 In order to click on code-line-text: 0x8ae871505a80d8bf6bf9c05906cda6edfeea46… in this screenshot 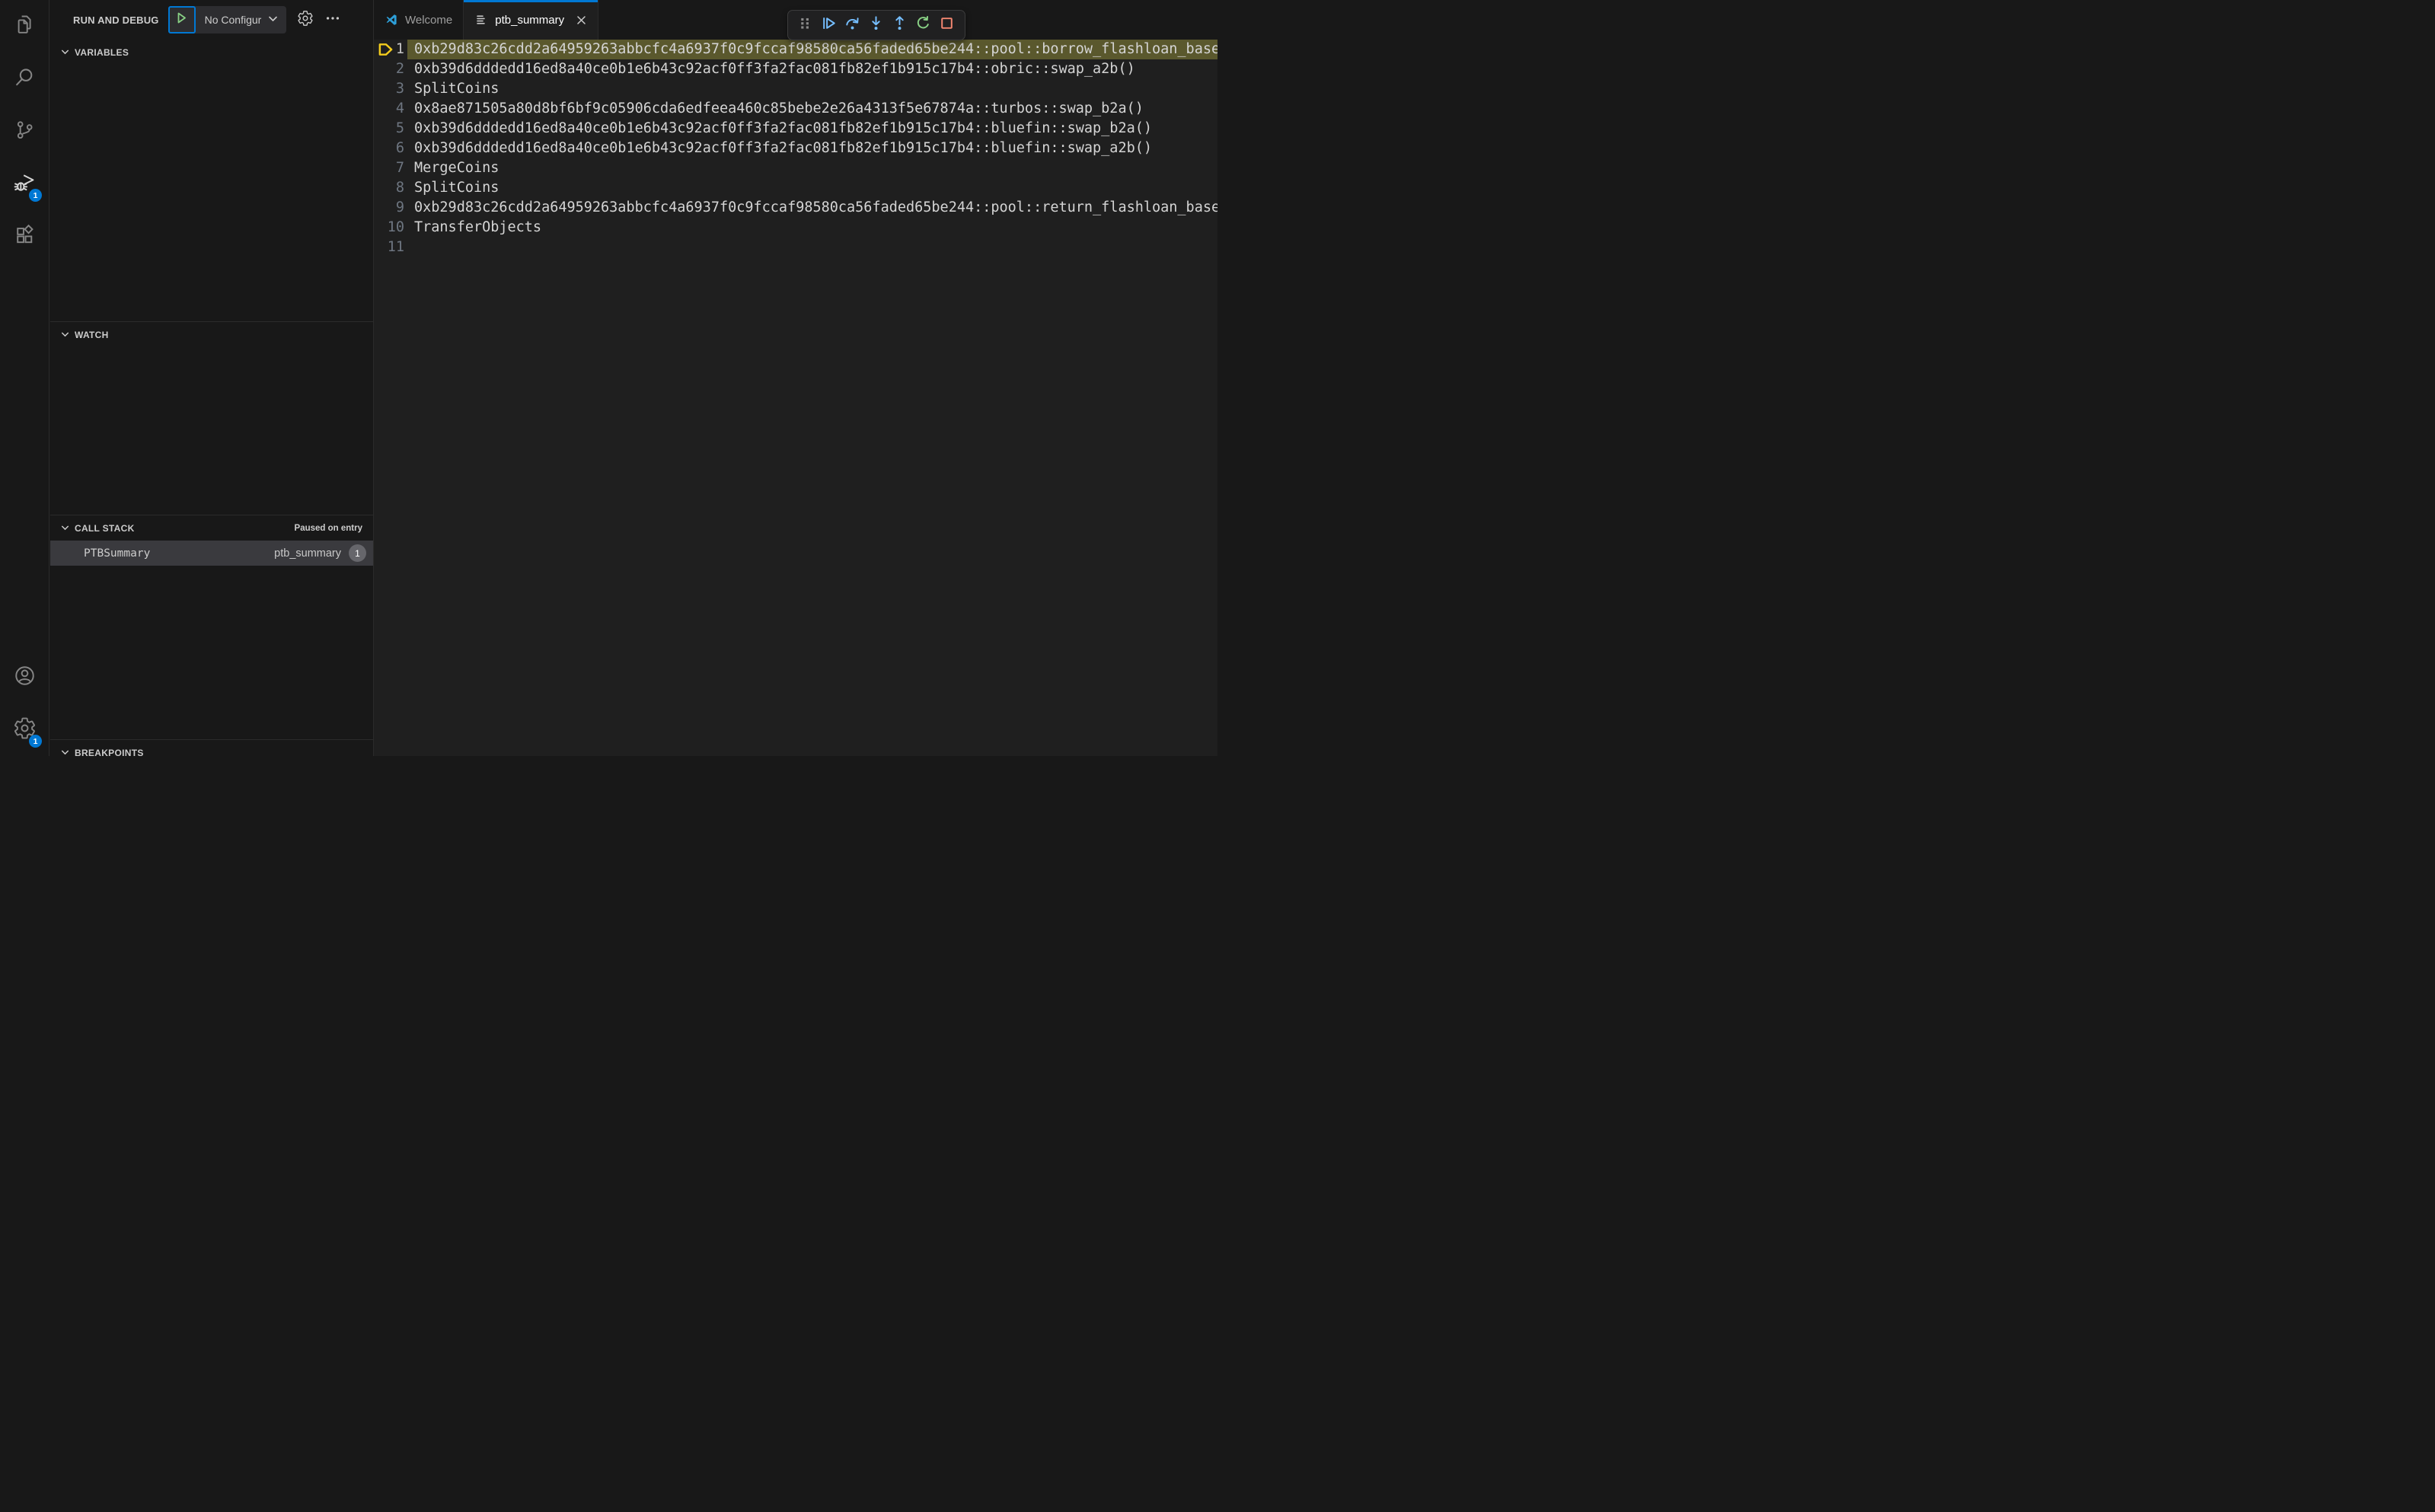, I will do `click(779, 108)`.